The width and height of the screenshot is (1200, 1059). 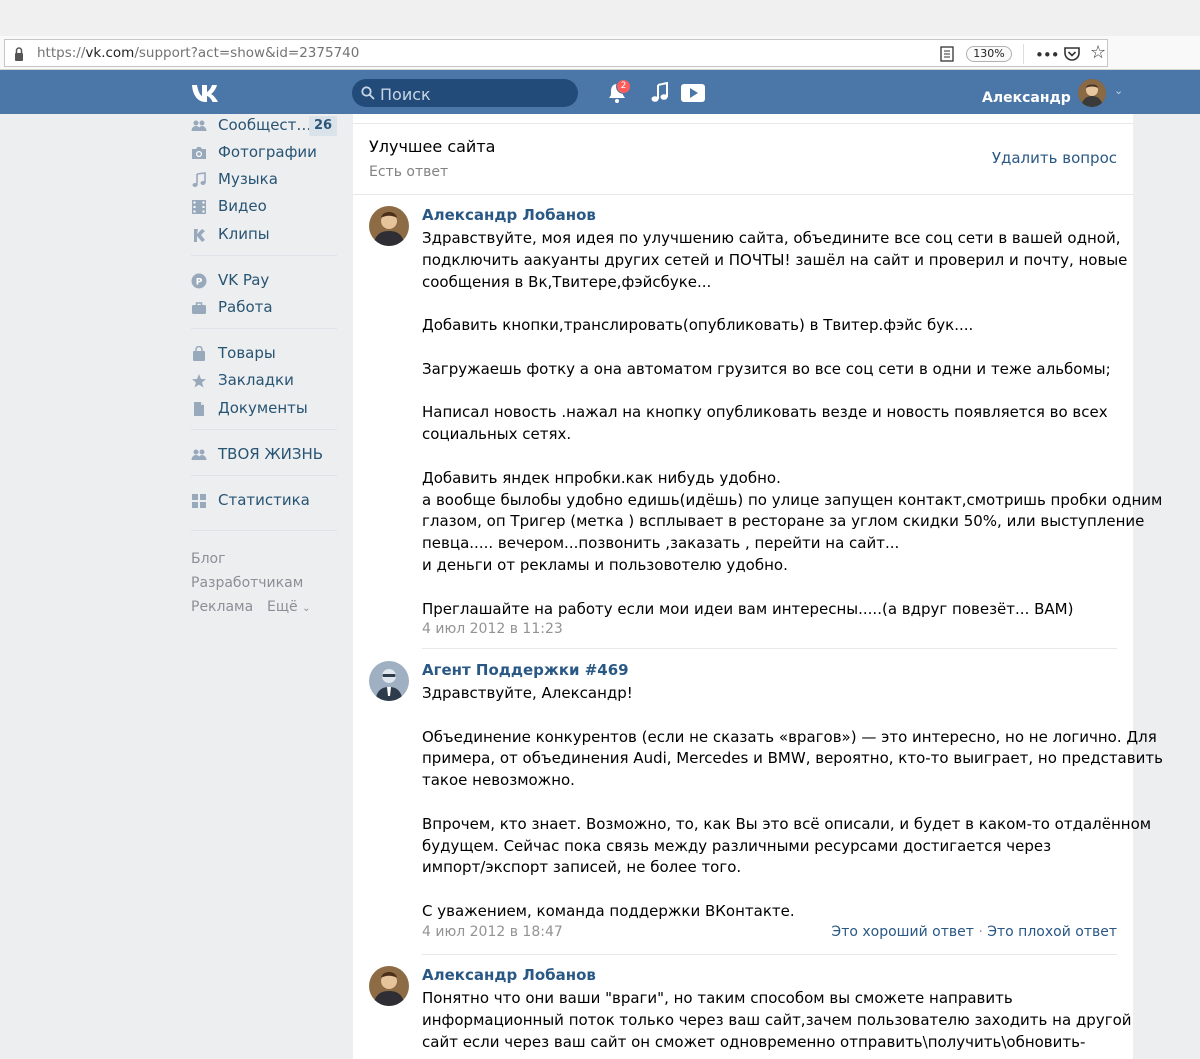 I want to click on sidebar-item-documents: Документы, so click(x=264, y=409).